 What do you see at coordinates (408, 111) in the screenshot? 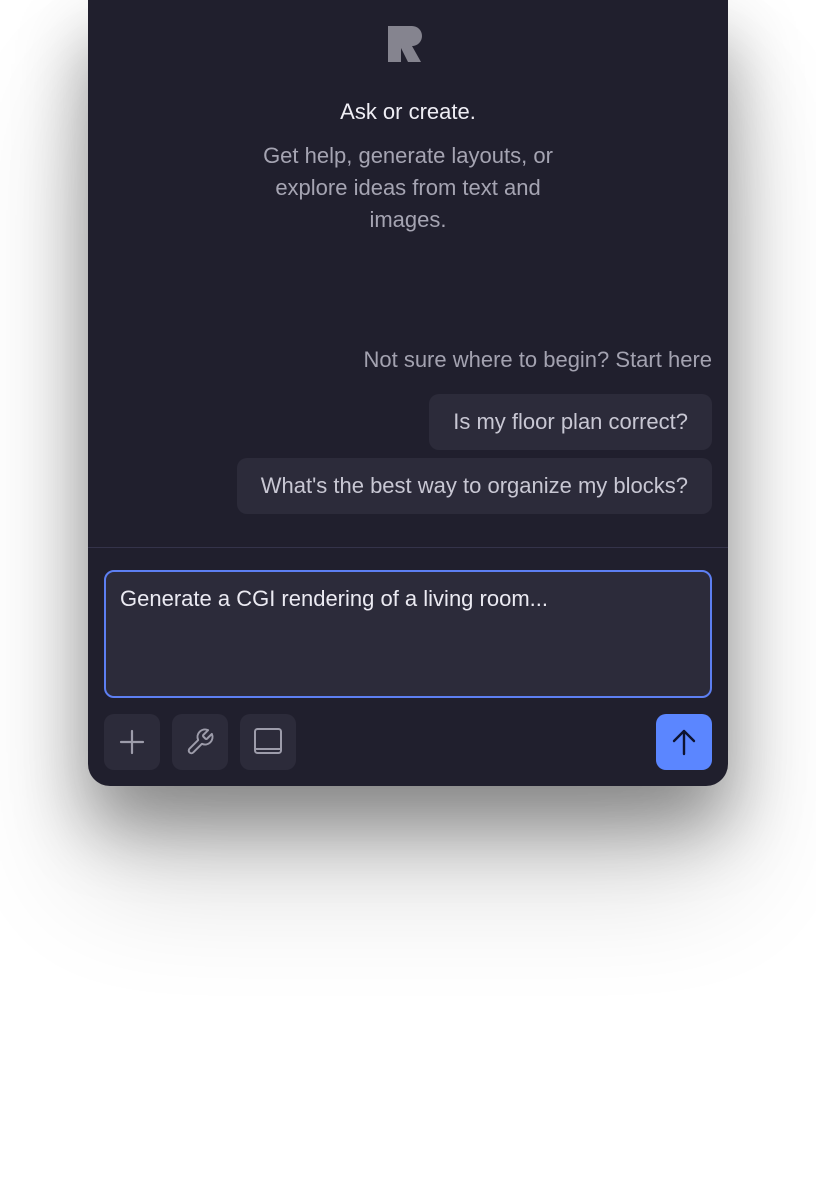
I see `welcome-heading: Ask or create.` at bounding box center [408, 111].